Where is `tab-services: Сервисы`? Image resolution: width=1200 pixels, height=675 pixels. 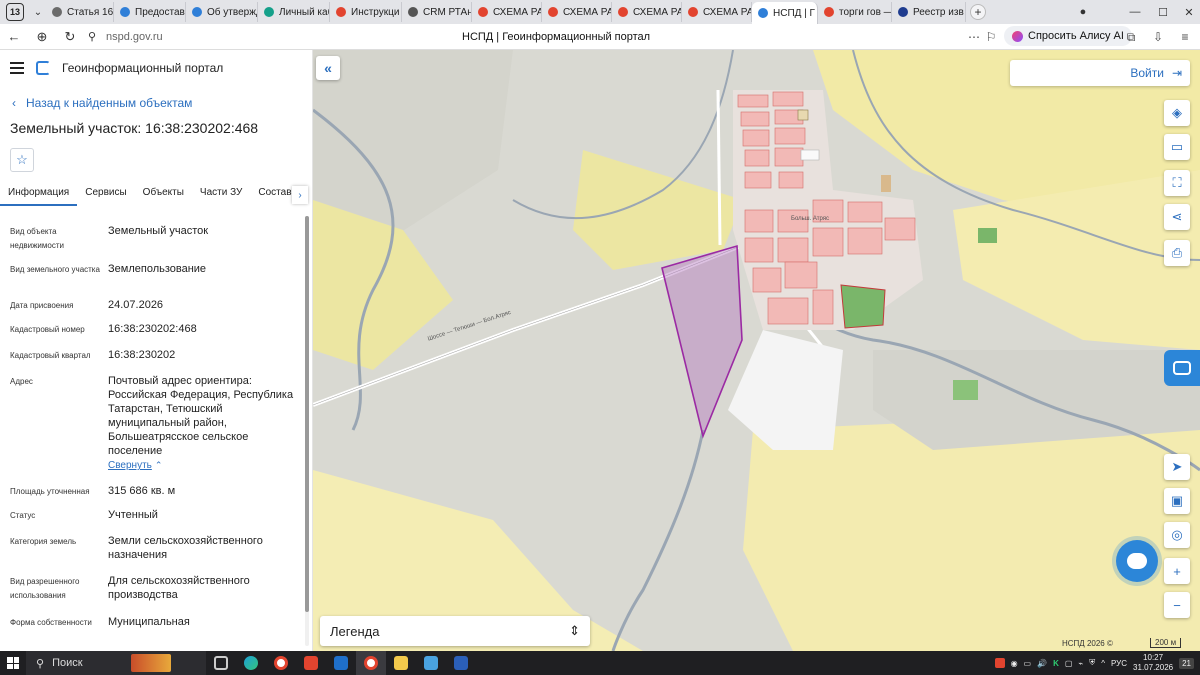 tab-services: Сервисы is located at coordinates (105, 194).